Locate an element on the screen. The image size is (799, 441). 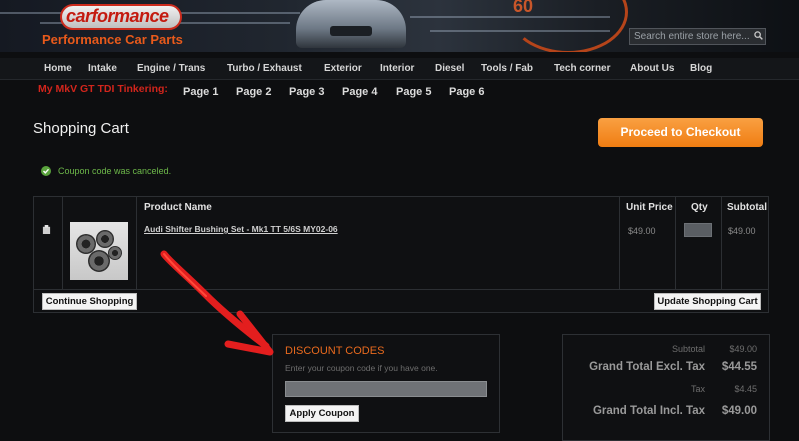
nav-item-about-us: About Us is located at coordinates (652, 68).